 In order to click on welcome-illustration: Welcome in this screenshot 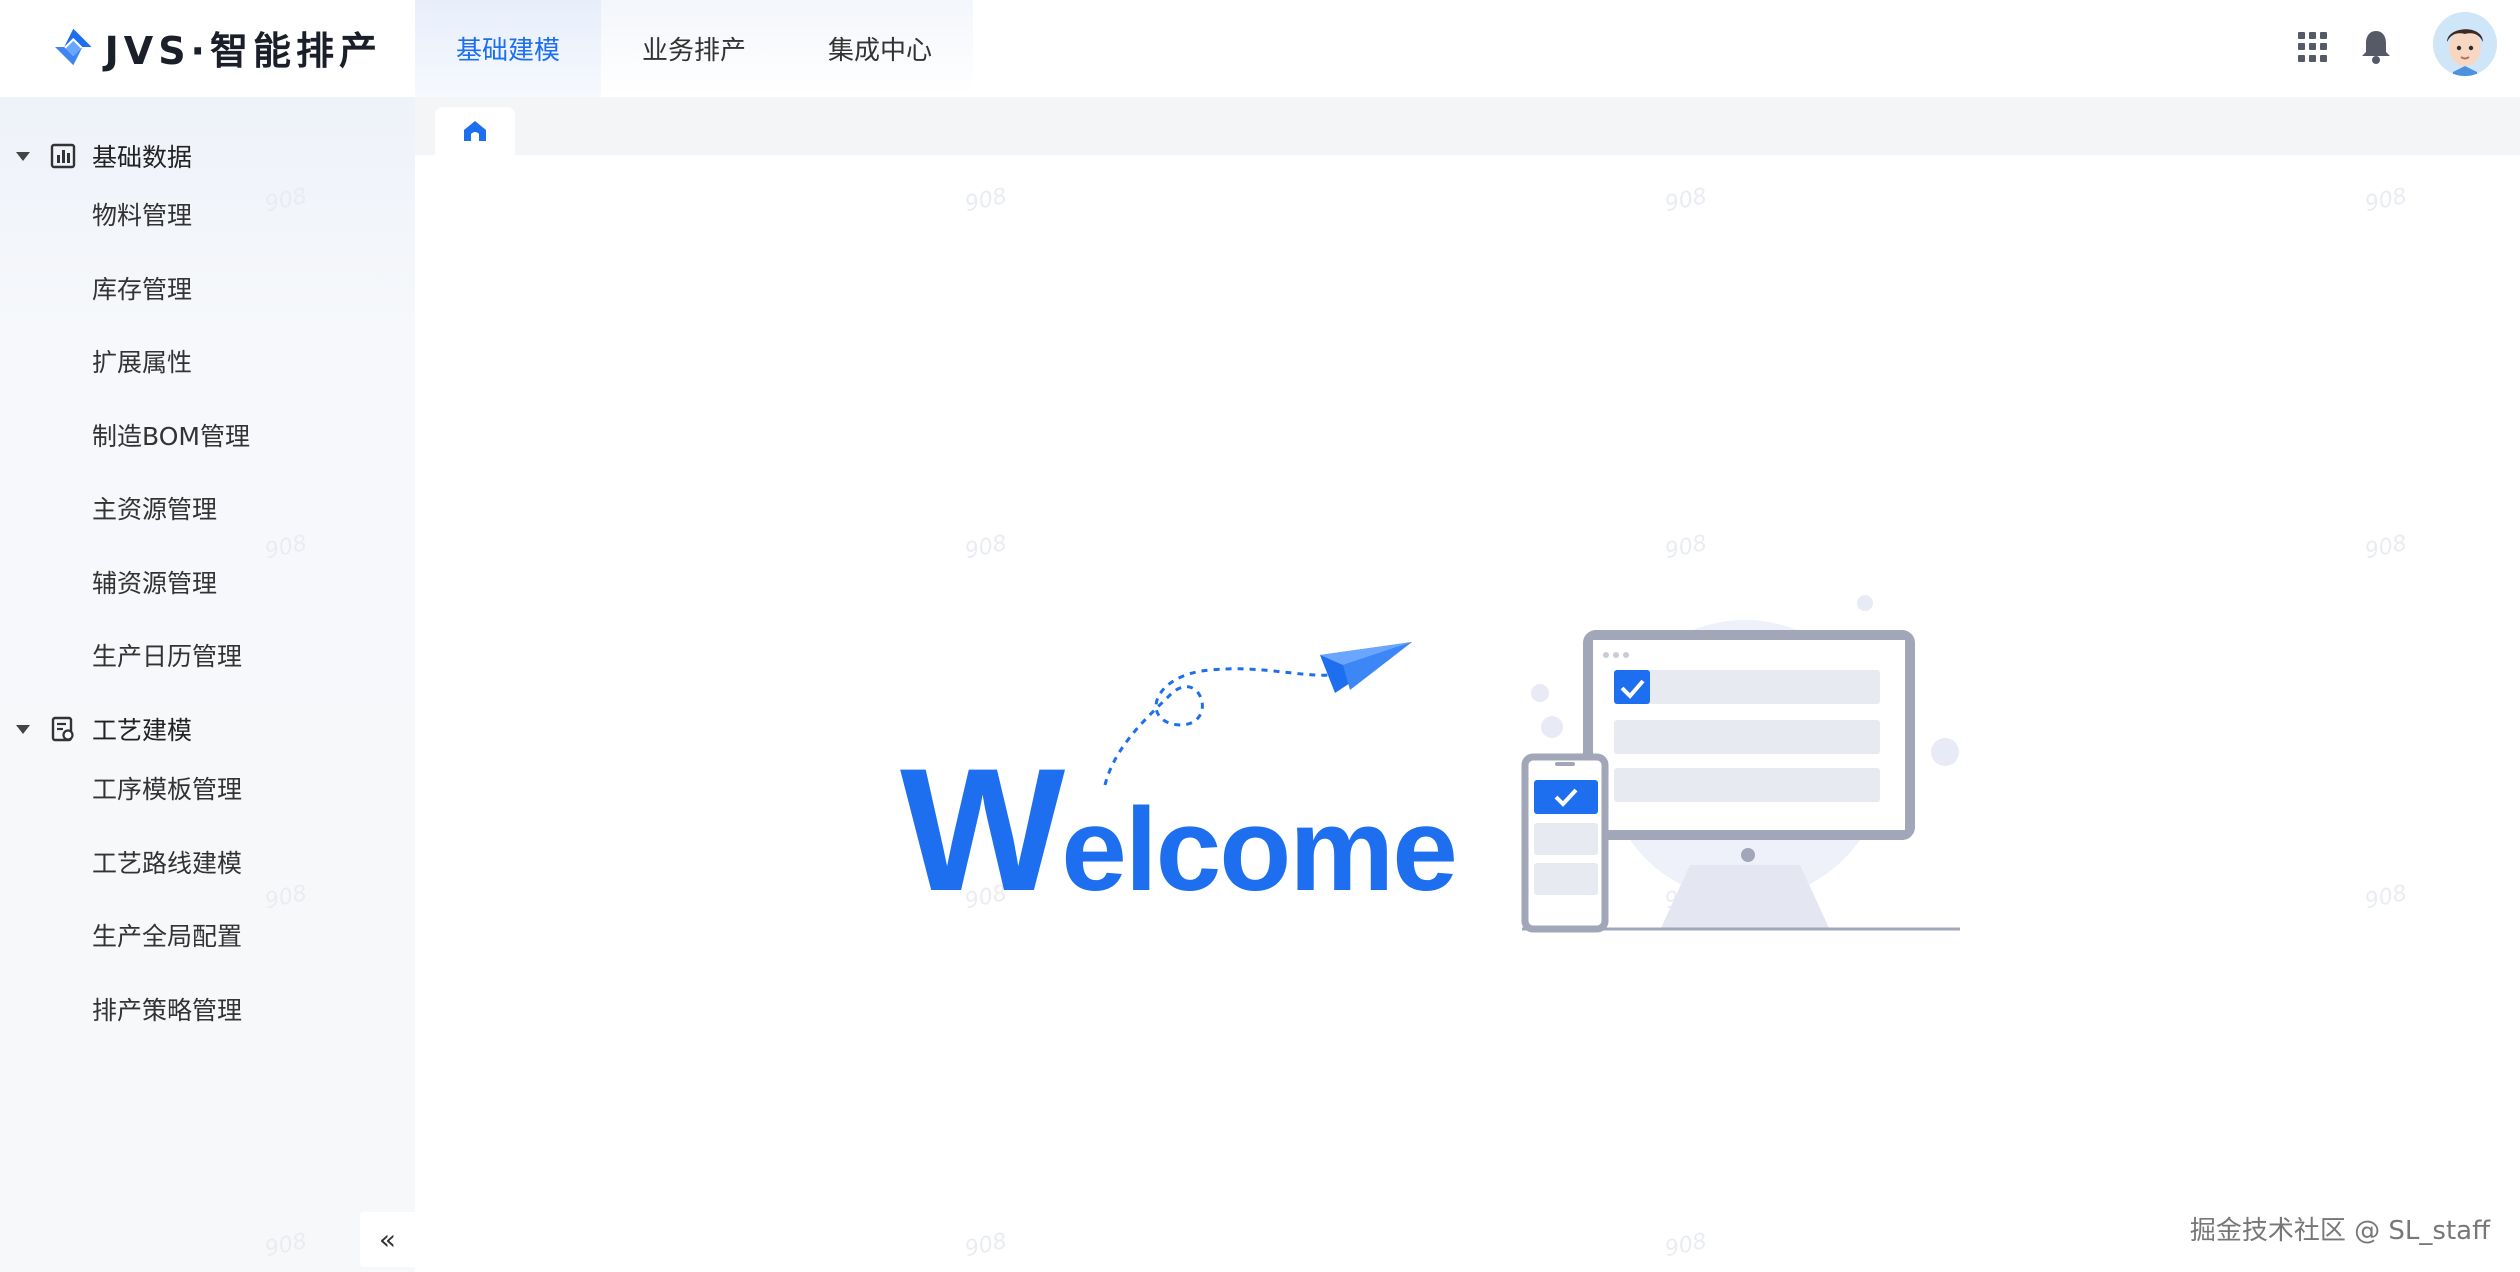, I will do `click(1435, 765)`.